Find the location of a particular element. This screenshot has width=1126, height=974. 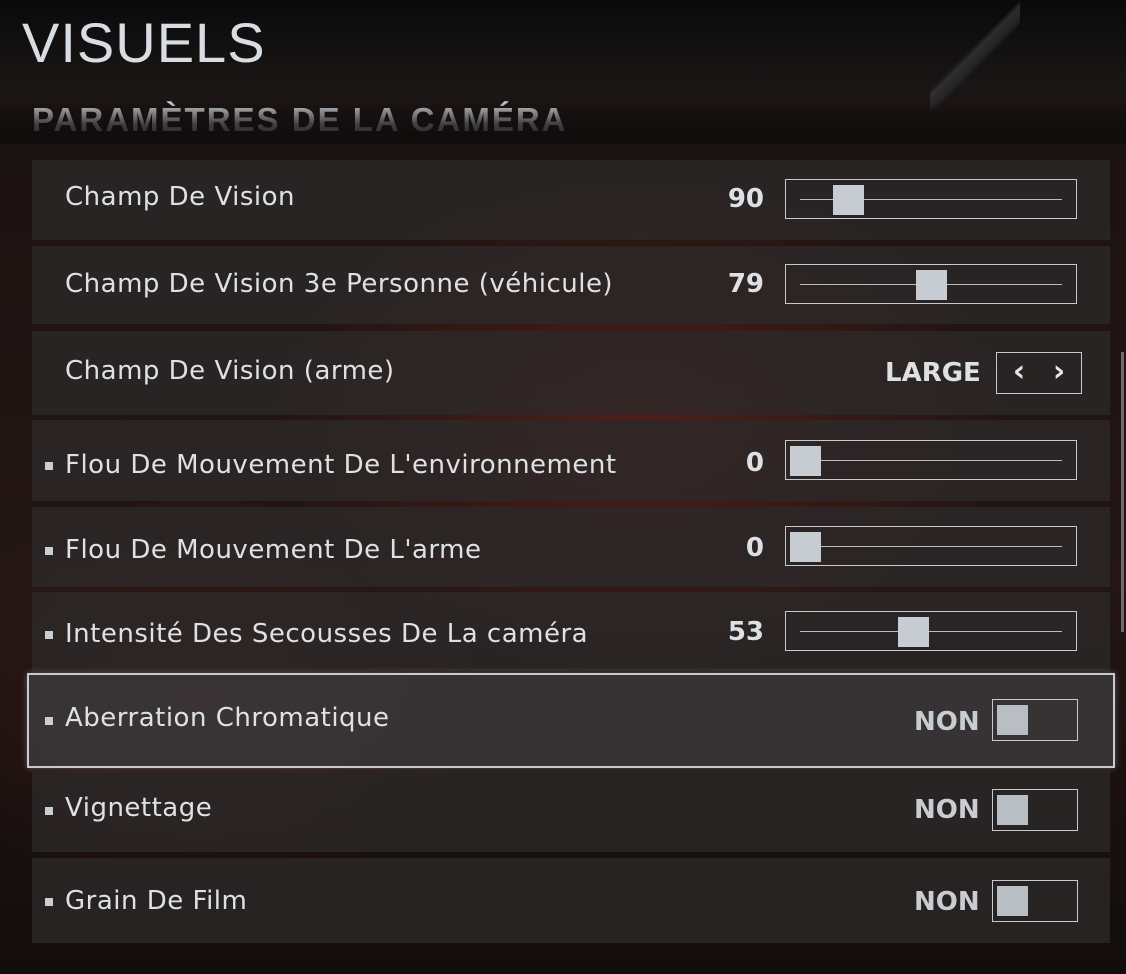

selector-value: LARGE is located at coordinates (933, 373).